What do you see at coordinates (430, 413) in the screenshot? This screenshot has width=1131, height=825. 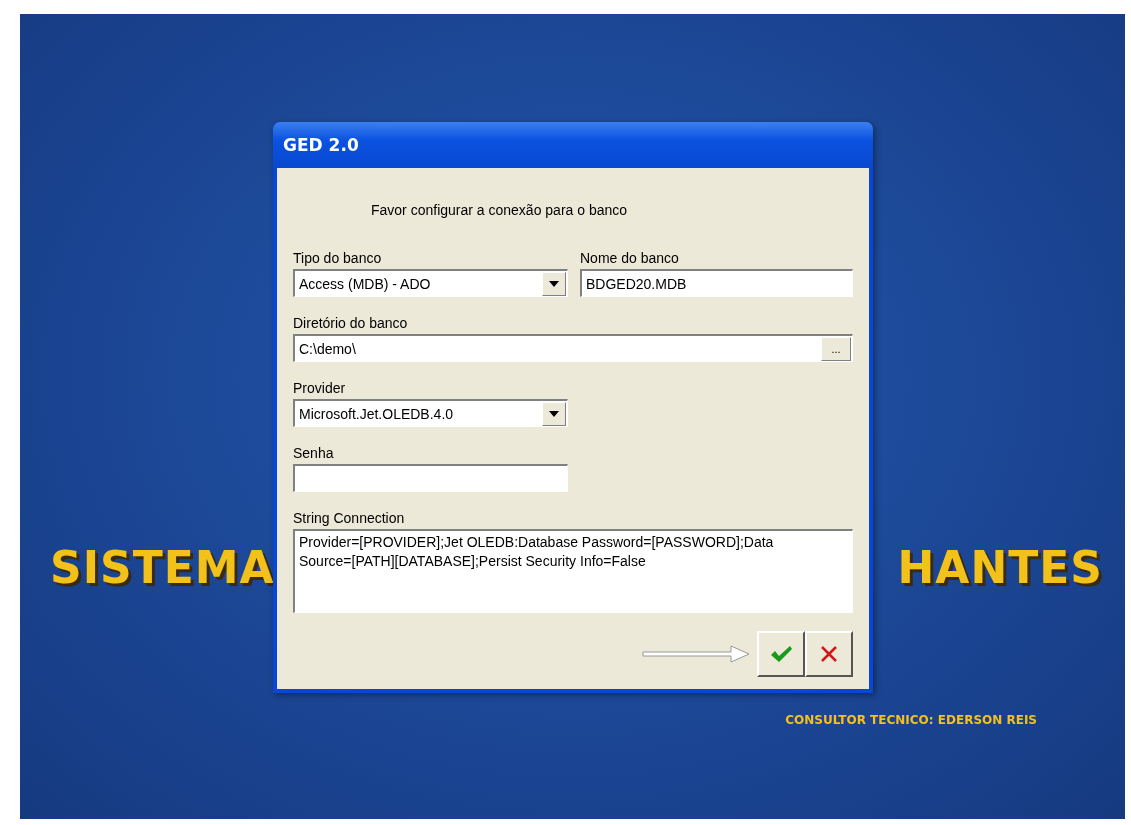 I see `dropdown: Microsoft.Jet.OLEDB.4.0` at bounding box center [430, 413].